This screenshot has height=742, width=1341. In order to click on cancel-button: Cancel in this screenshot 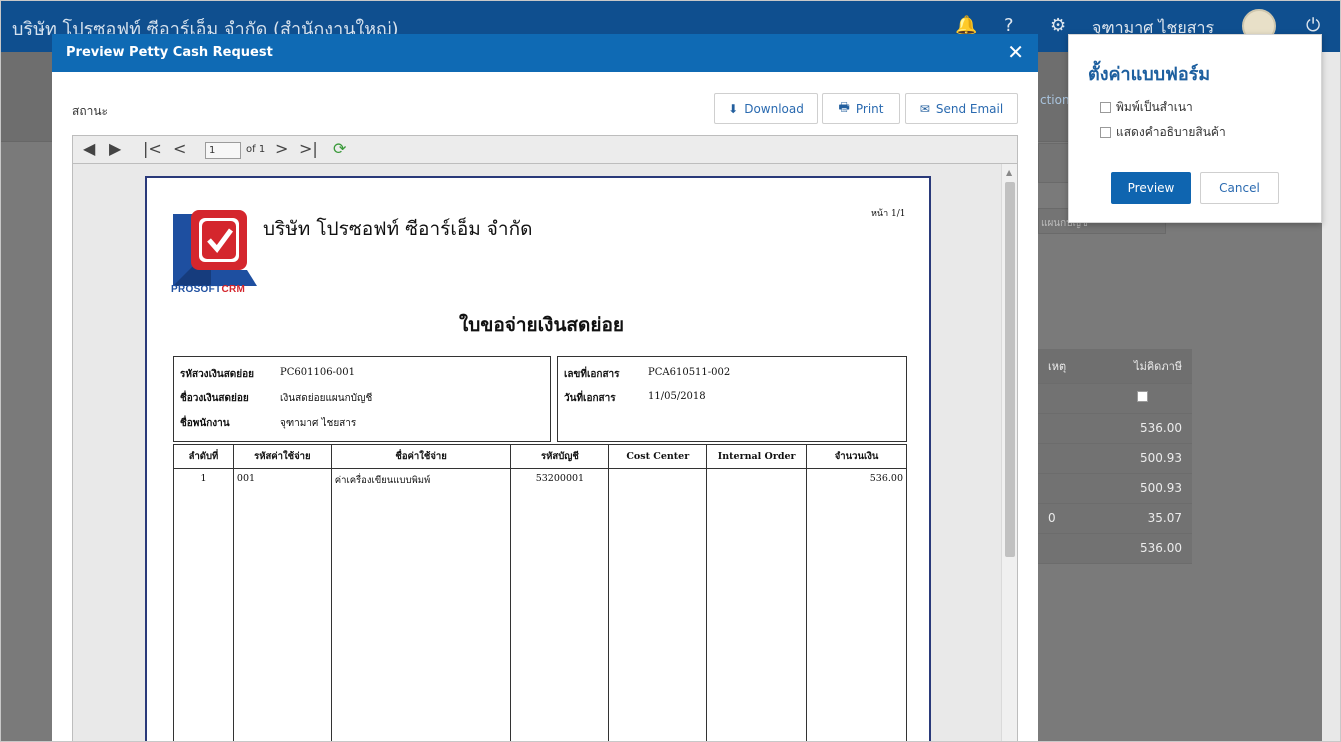, I will do `click(1239, 188)`.